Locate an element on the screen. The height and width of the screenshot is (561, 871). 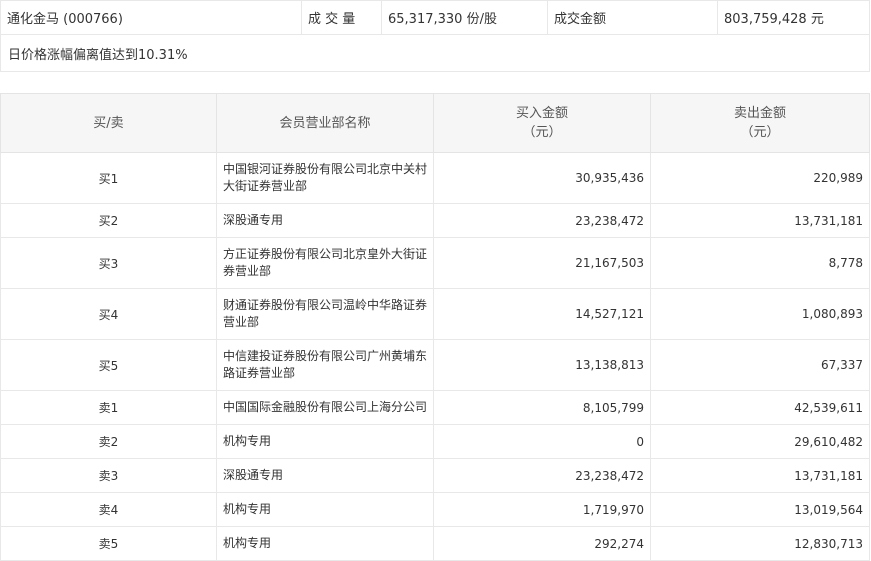
reason-text: 日价格涨幅偏离值达到10.31% is located at coordinates (435, 53).